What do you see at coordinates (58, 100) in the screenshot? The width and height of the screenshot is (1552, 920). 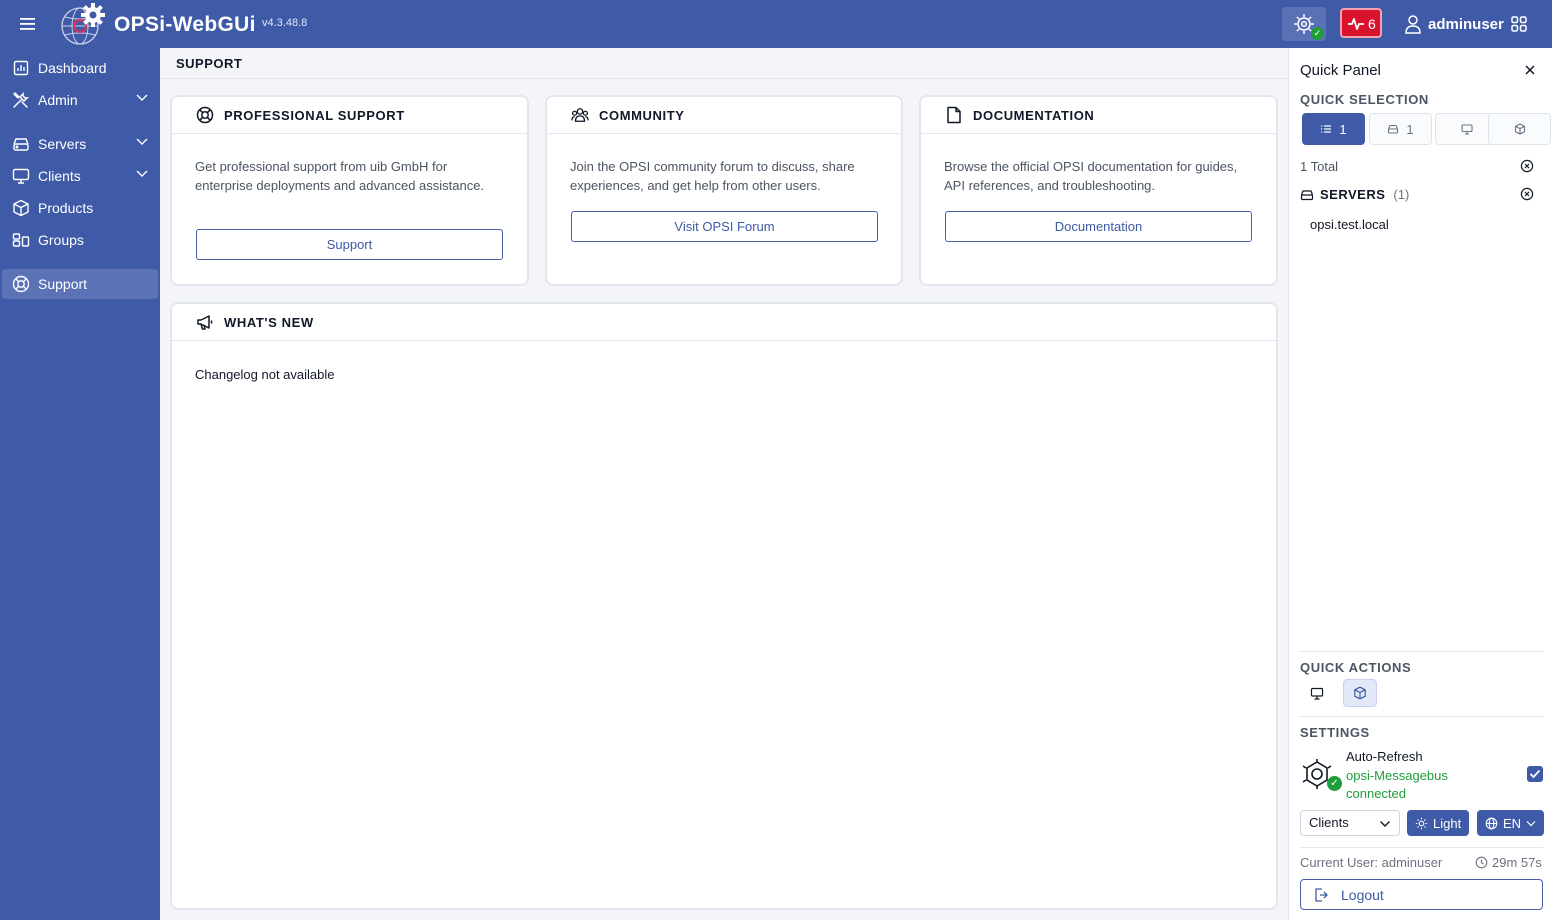 I see `sidebar-item-label: Admin` at bounding box center [58, 100].